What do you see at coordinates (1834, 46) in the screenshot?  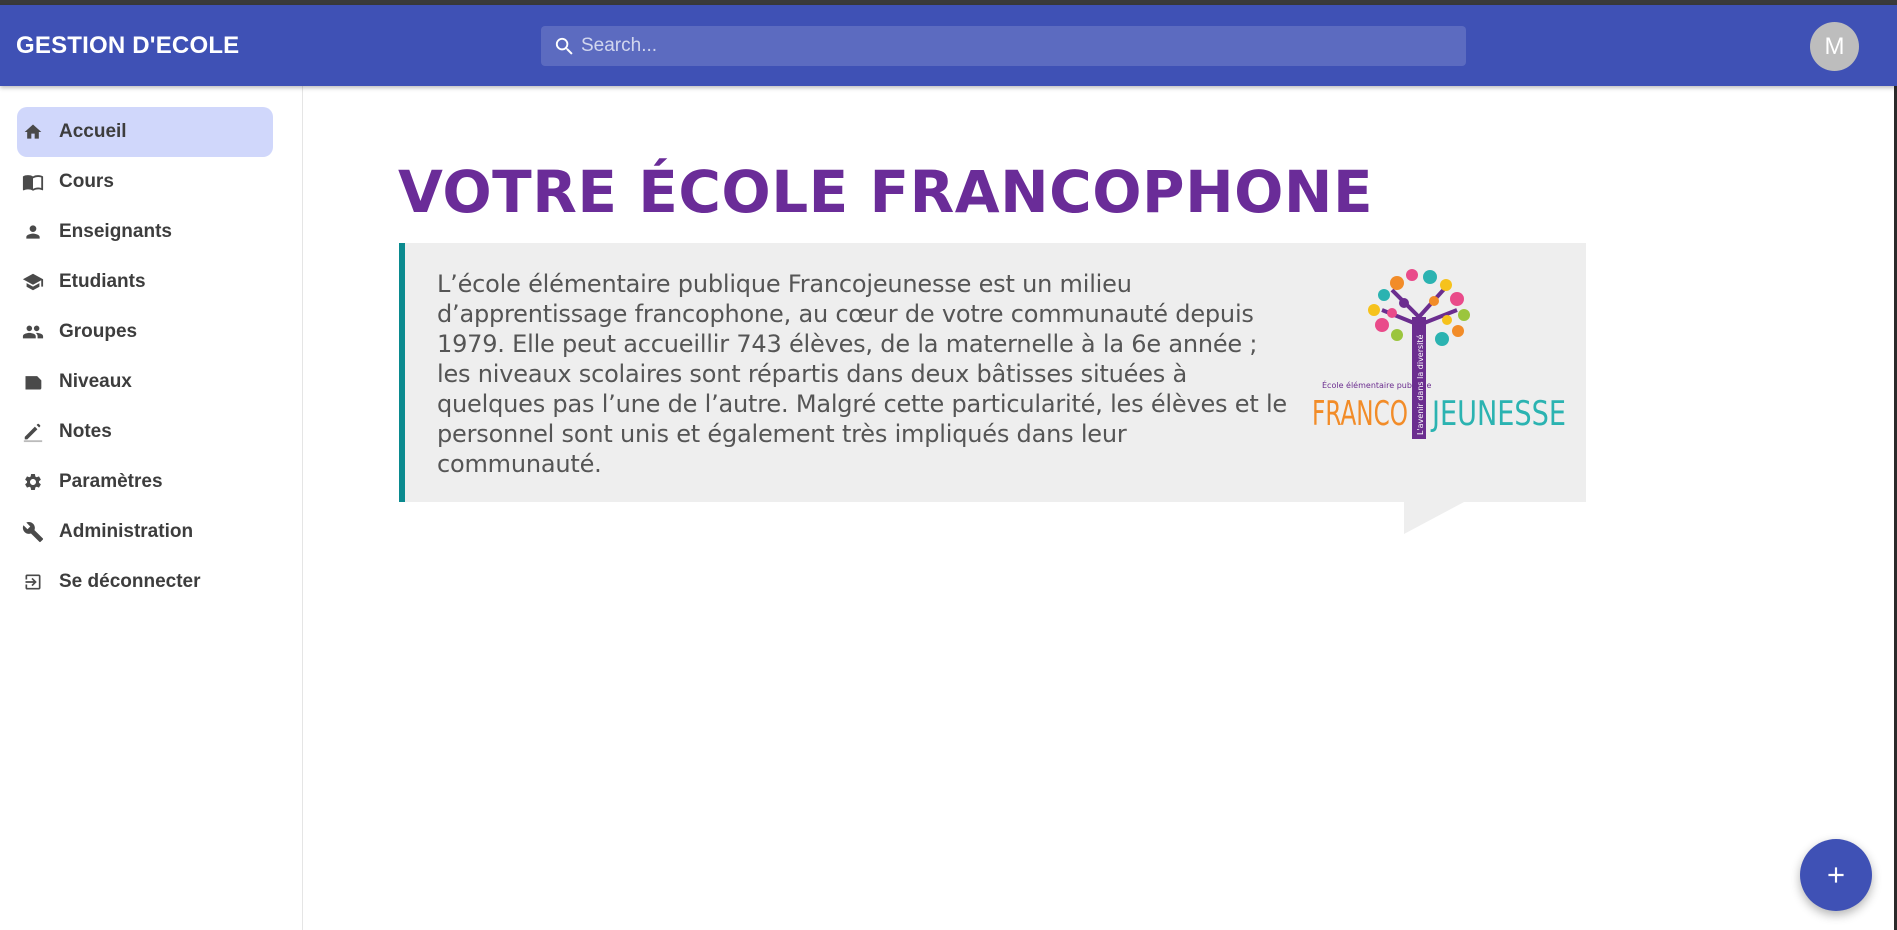 I see `avatar: M` at bounding box center [1834, 46].